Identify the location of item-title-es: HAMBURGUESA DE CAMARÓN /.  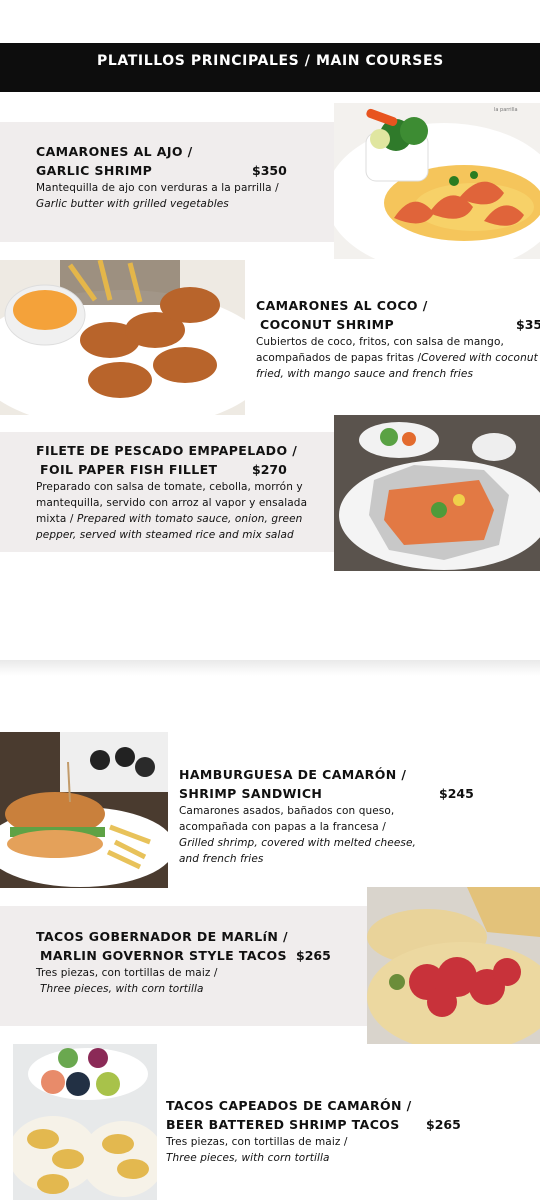
(293, 774).